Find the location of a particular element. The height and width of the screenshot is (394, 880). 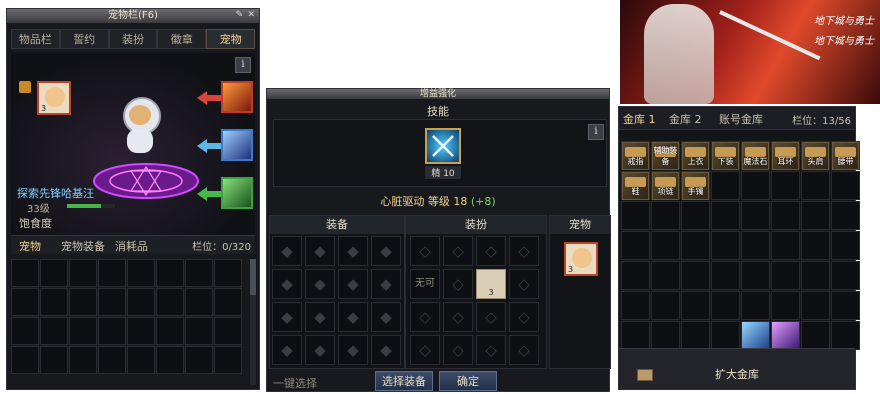

purple-crystal-icon is located at coordinates (785, 335).